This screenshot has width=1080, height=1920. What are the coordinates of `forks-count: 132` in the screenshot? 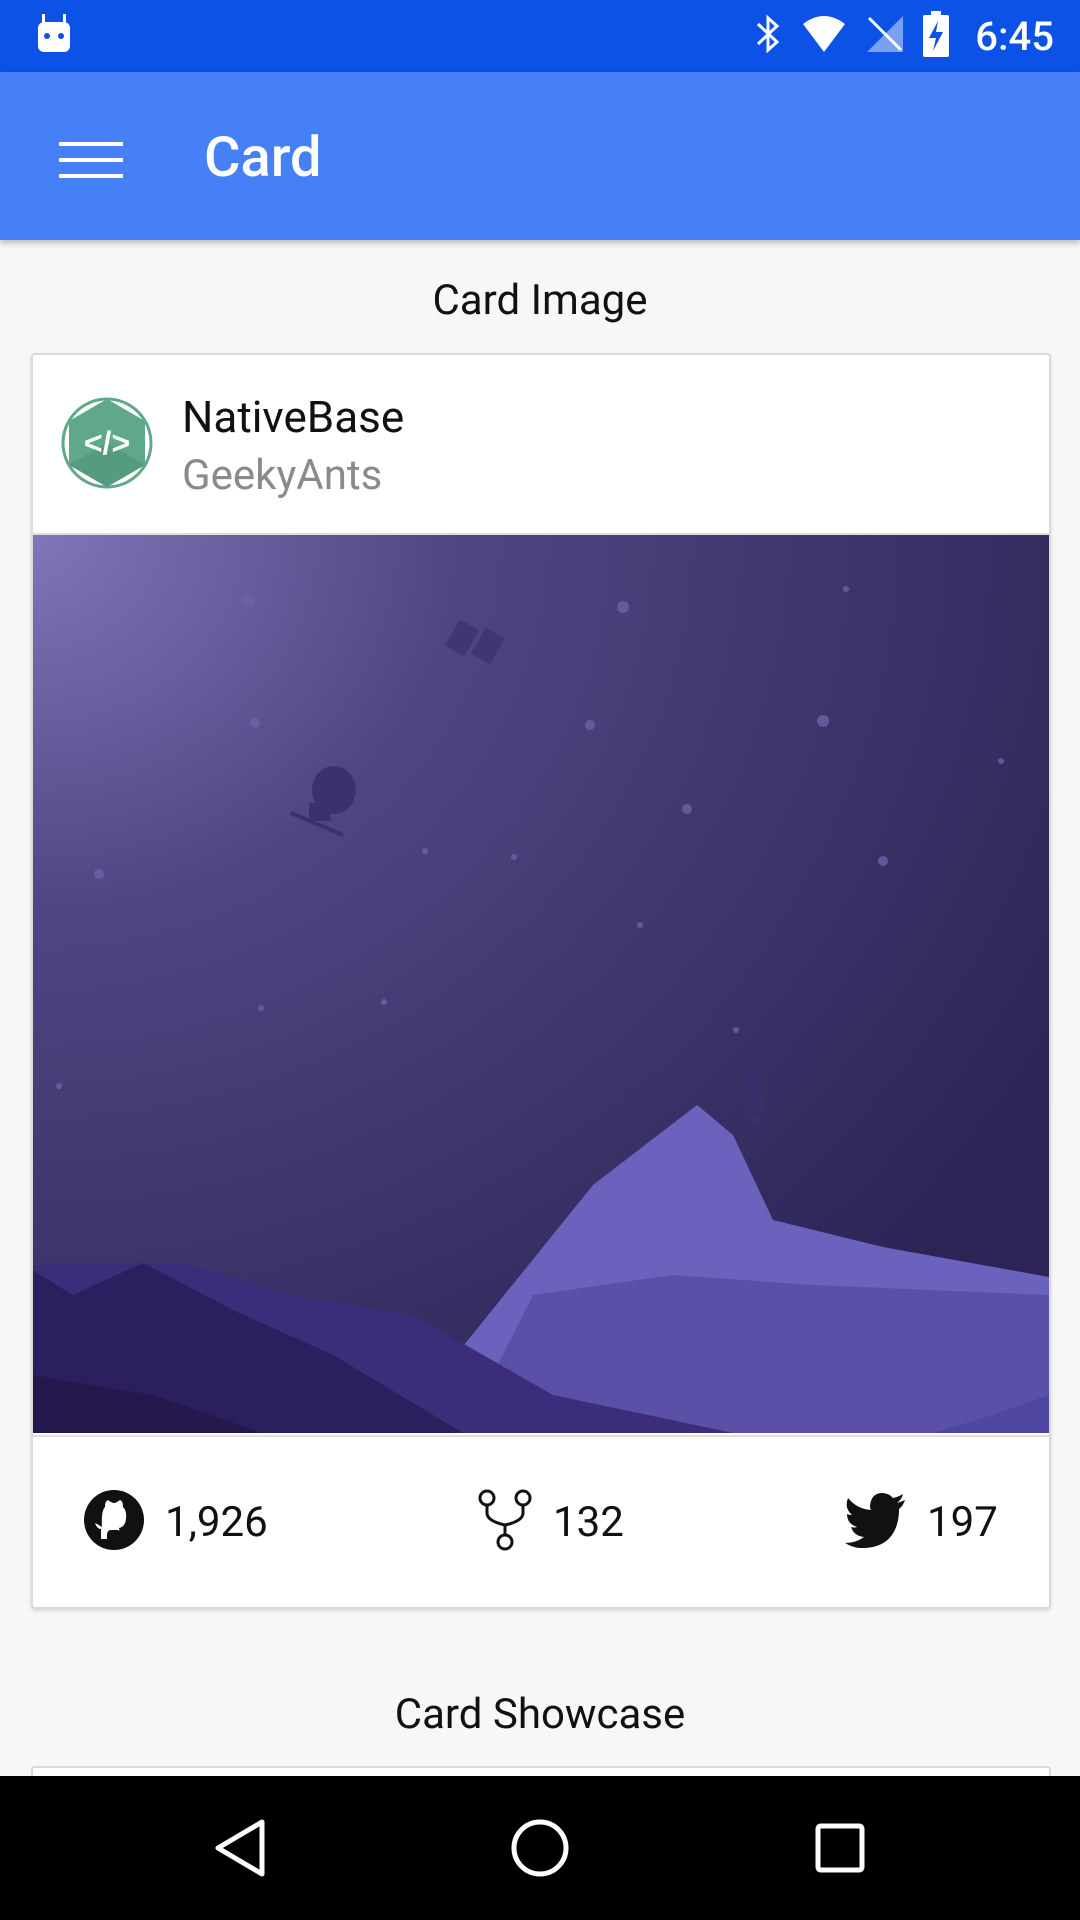 It's located at (588, 1522).